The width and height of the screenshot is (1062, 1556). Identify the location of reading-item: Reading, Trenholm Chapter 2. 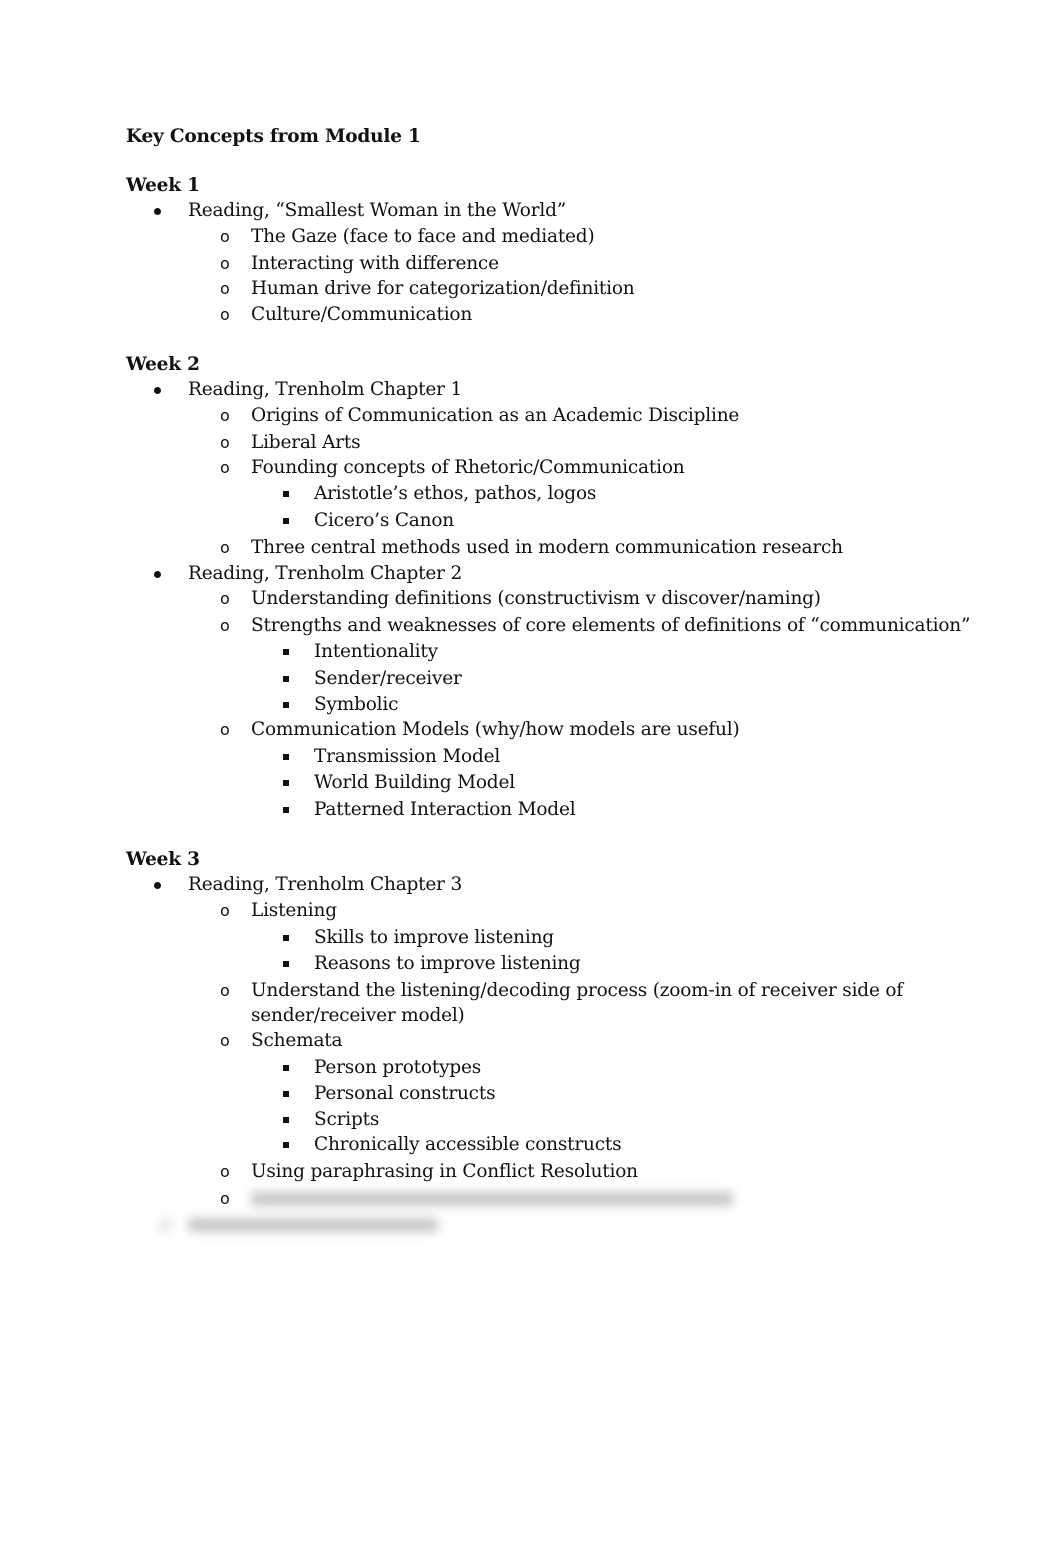
(325, 573).